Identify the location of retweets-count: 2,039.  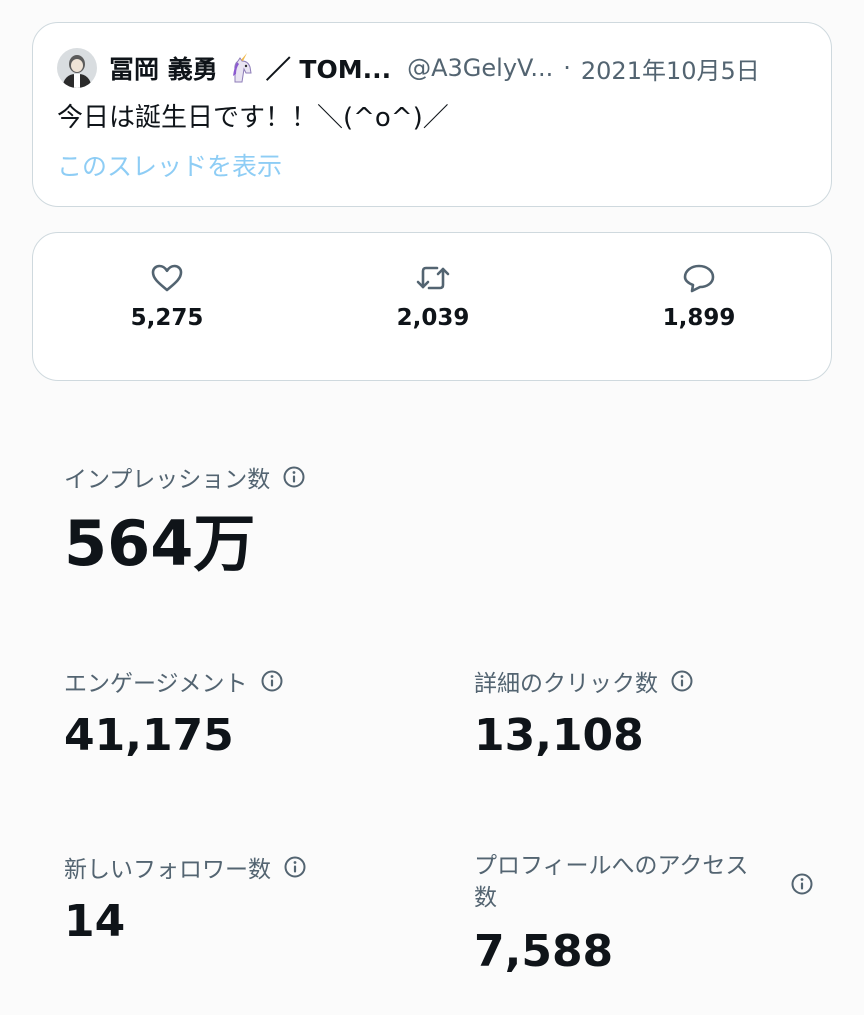
(433, 318).